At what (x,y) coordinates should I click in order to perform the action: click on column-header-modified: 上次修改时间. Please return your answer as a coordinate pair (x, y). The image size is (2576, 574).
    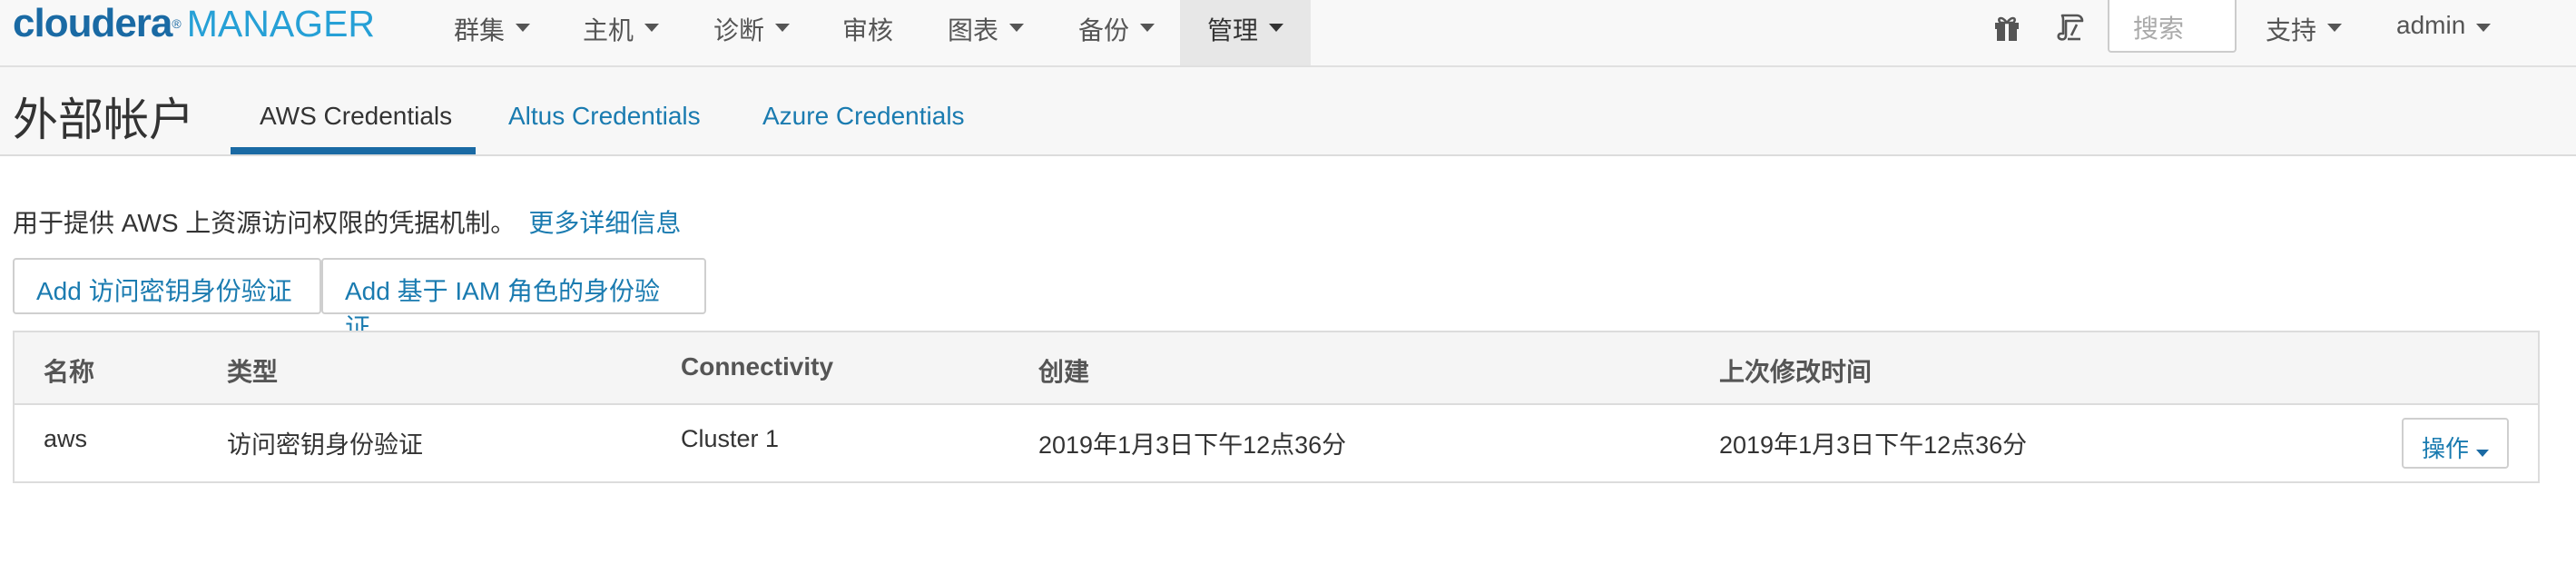
    Looking at the image, I should click on (1795, 370).